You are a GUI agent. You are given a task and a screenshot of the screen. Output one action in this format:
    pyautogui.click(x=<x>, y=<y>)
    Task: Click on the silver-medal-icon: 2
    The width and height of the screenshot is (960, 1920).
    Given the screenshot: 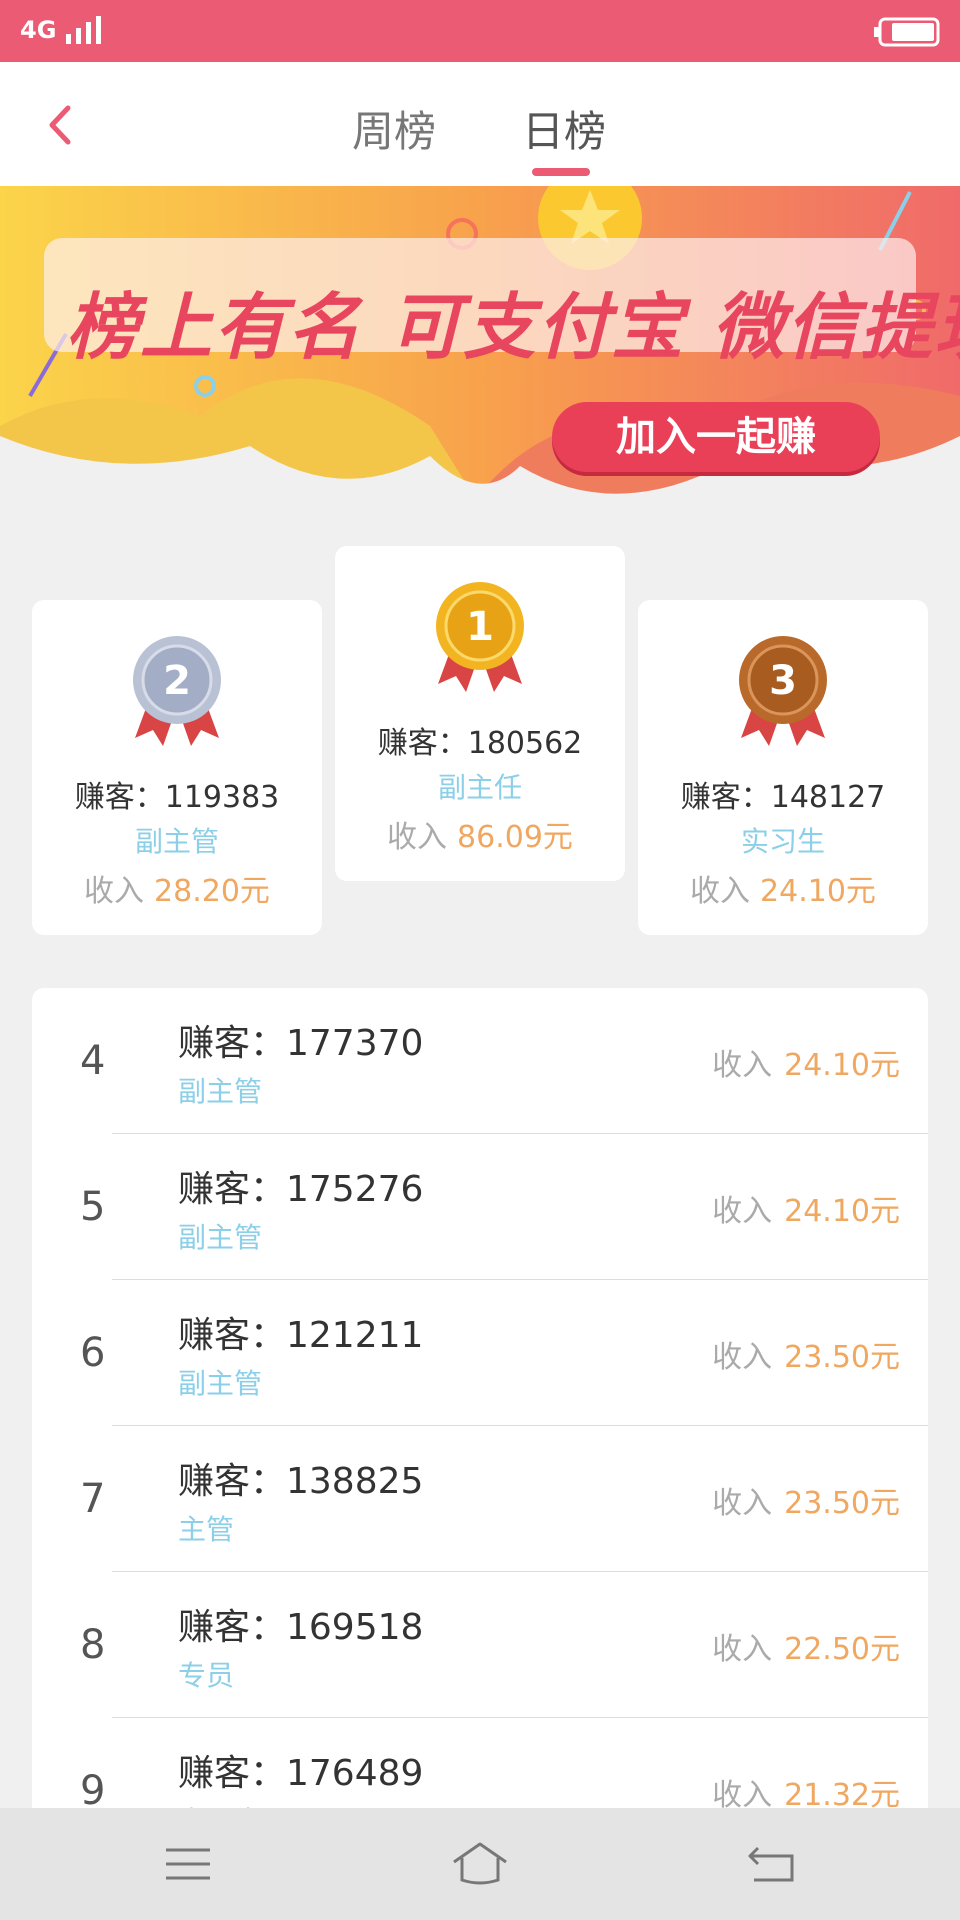 What is the action you would take?
    pyautogui.click(x=177, y=691)
    